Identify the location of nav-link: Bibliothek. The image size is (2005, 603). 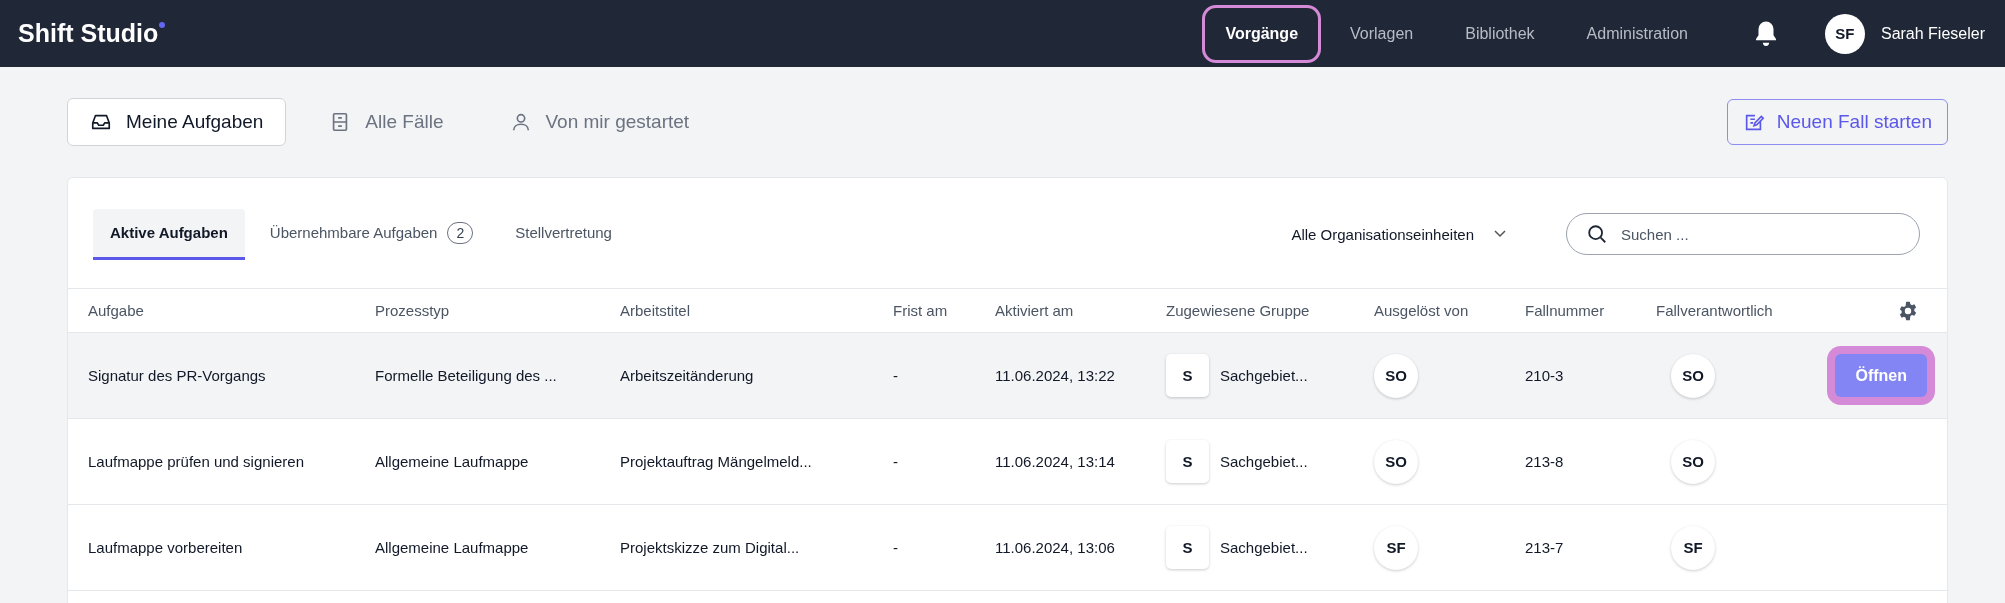
(1500, 33).